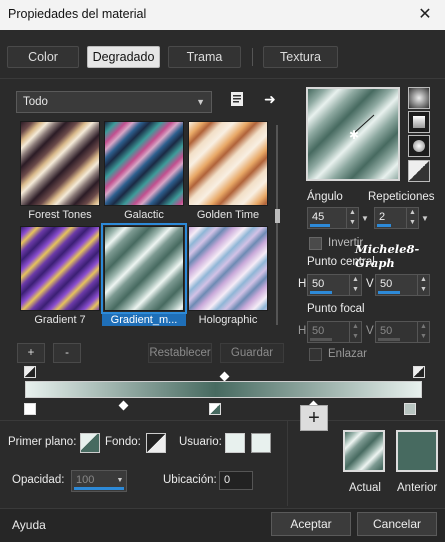 Image resolution: width=445 pixels, height=542 pixels. I want to click on rectangular-style-icon, so click(419, 122).